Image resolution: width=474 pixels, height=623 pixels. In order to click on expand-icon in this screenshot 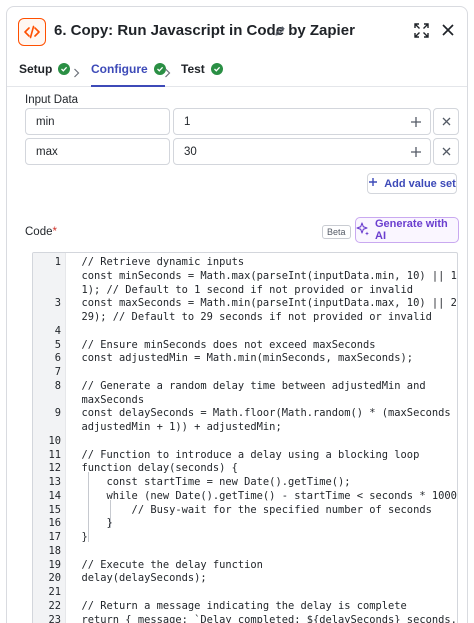, I will do `click(421, 30)`.